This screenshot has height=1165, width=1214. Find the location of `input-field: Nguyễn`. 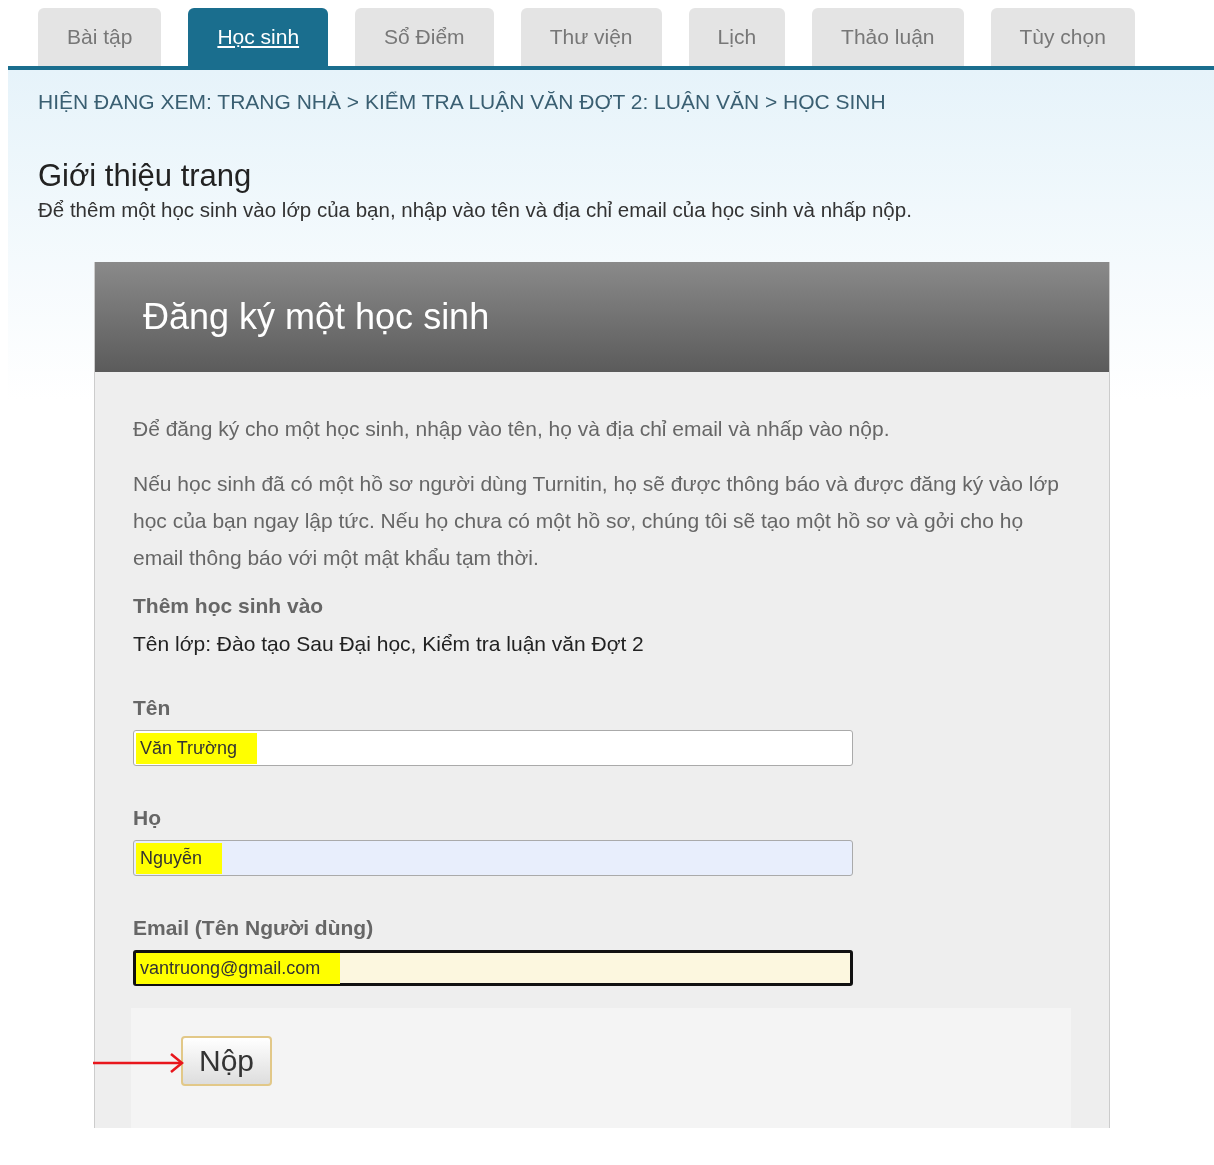

input-field: Nguyễn is located at coordinates (493, 858).